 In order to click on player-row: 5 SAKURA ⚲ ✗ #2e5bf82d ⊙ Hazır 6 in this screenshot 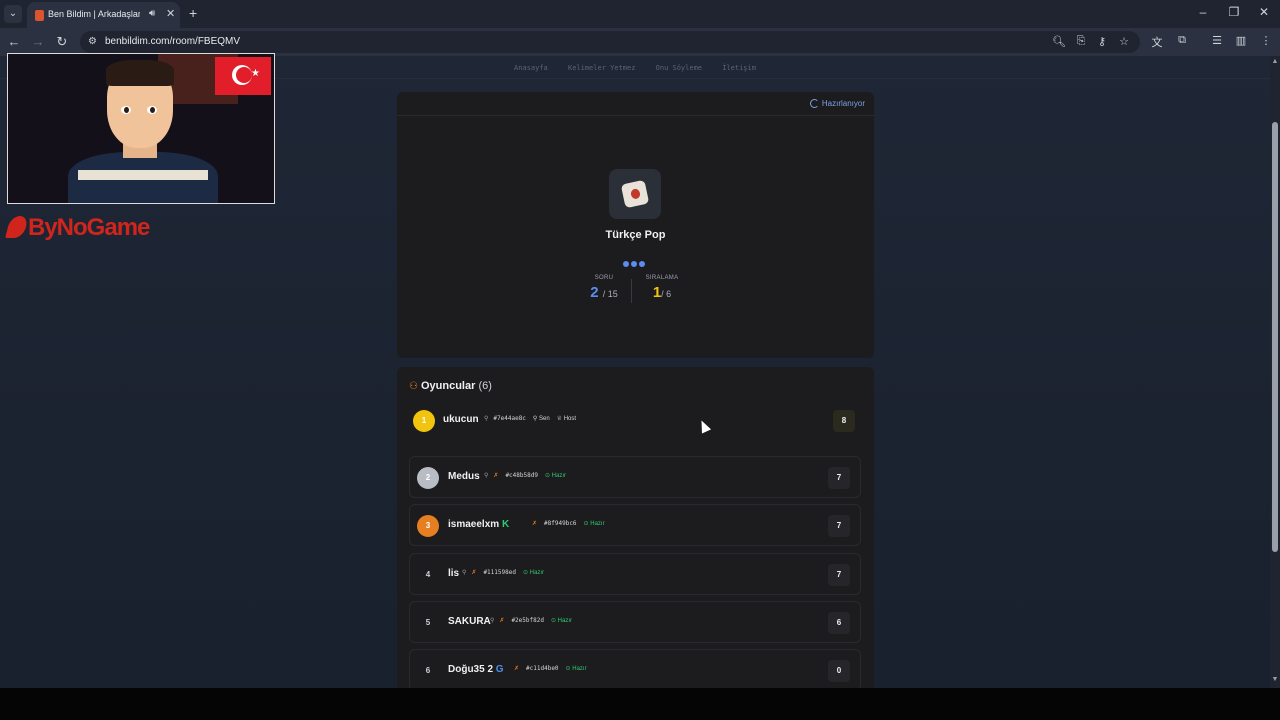, I will do `click(635, 622)`.